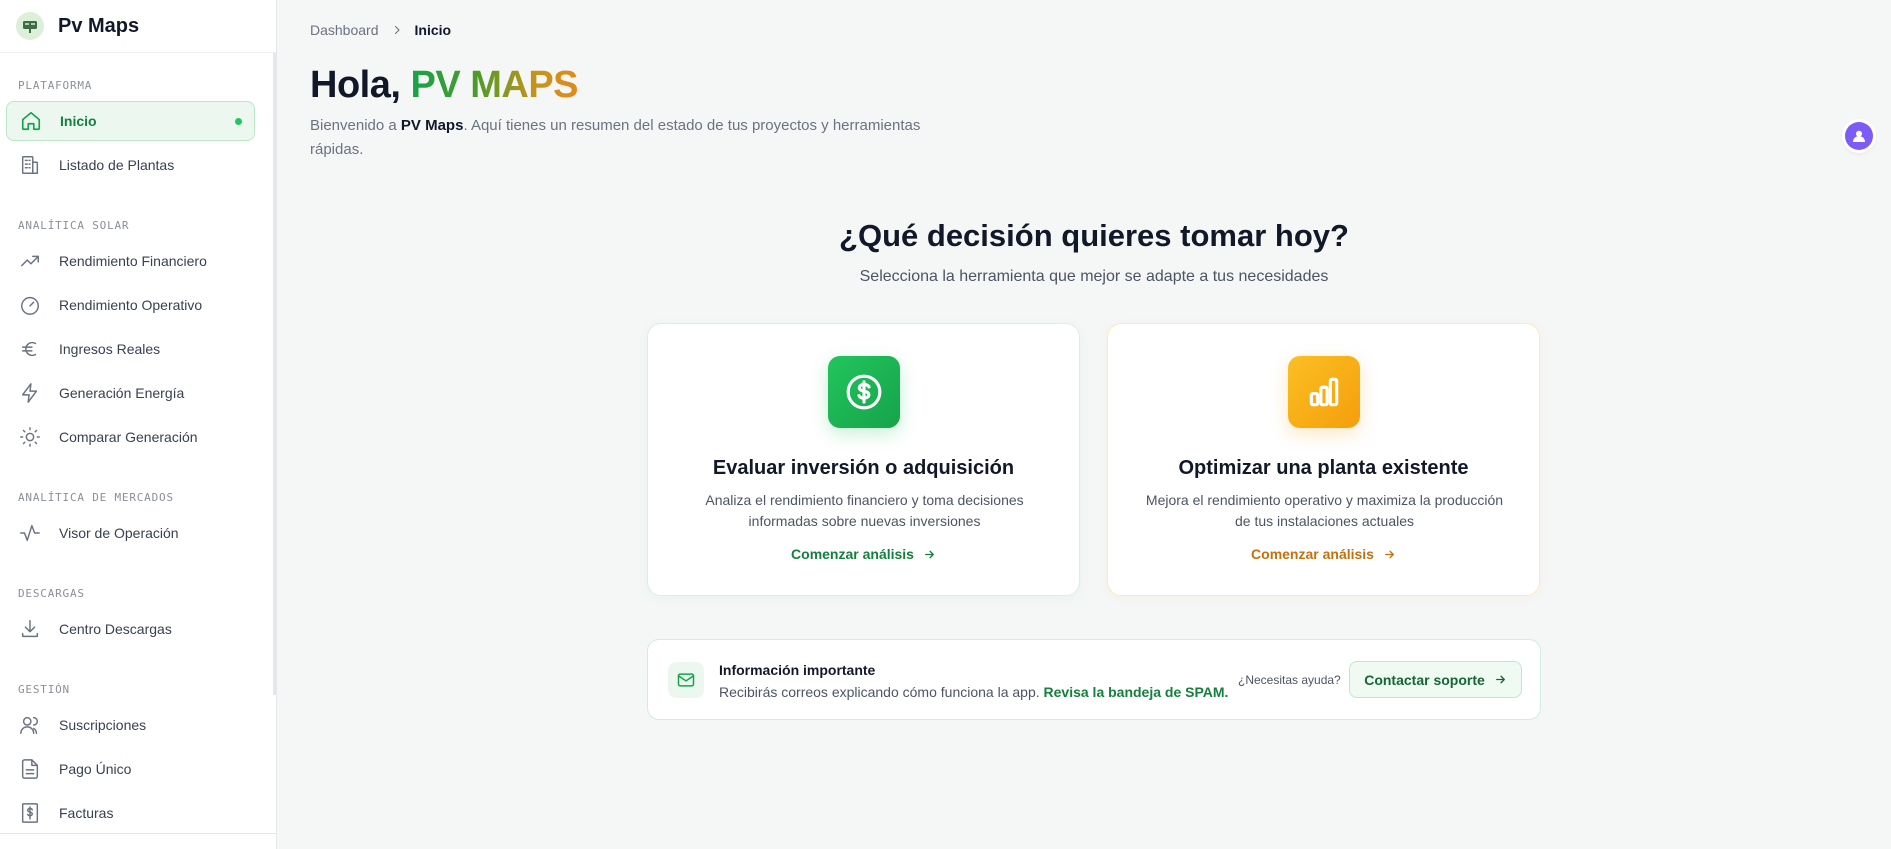  Describe the element at coordinates (30, 261) in the screenshot. I see `trending-up-icon` at that location.